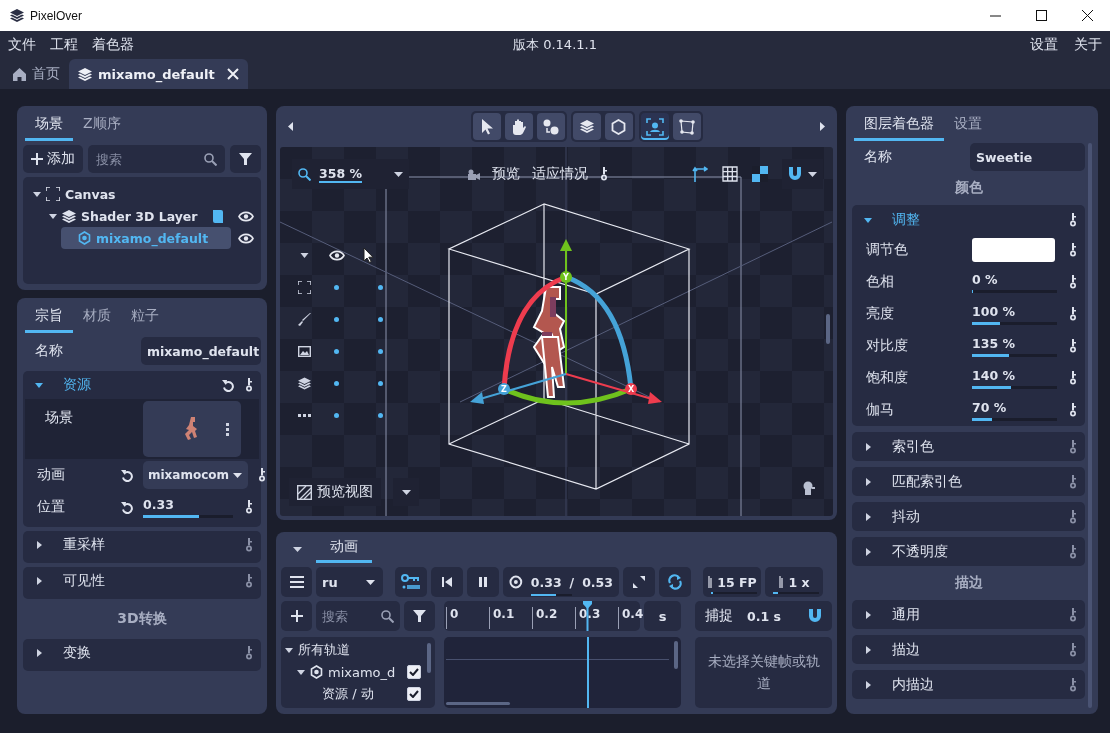  What do you see at coordinates (362, 672) in the screenshot?
I see `track-label: mixamo_d` at bounding box center [362, 672].